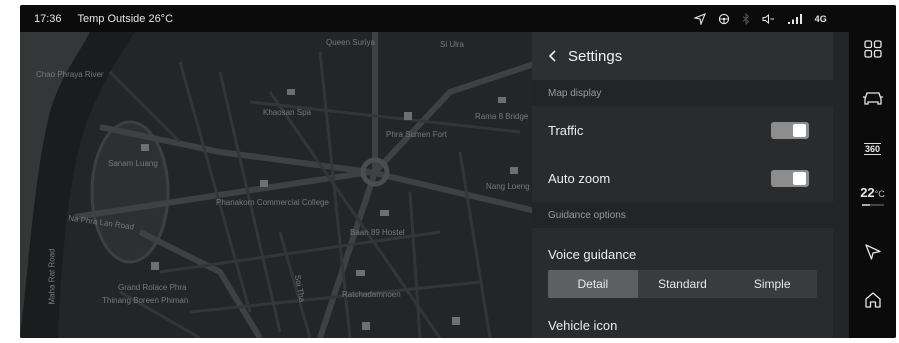 Image resolution: width=899 pixels, height=343 pixels. What do you see at coordinates (872, 98) in the screenshot?
I see `car-icon` at bounding box center [872, 98].